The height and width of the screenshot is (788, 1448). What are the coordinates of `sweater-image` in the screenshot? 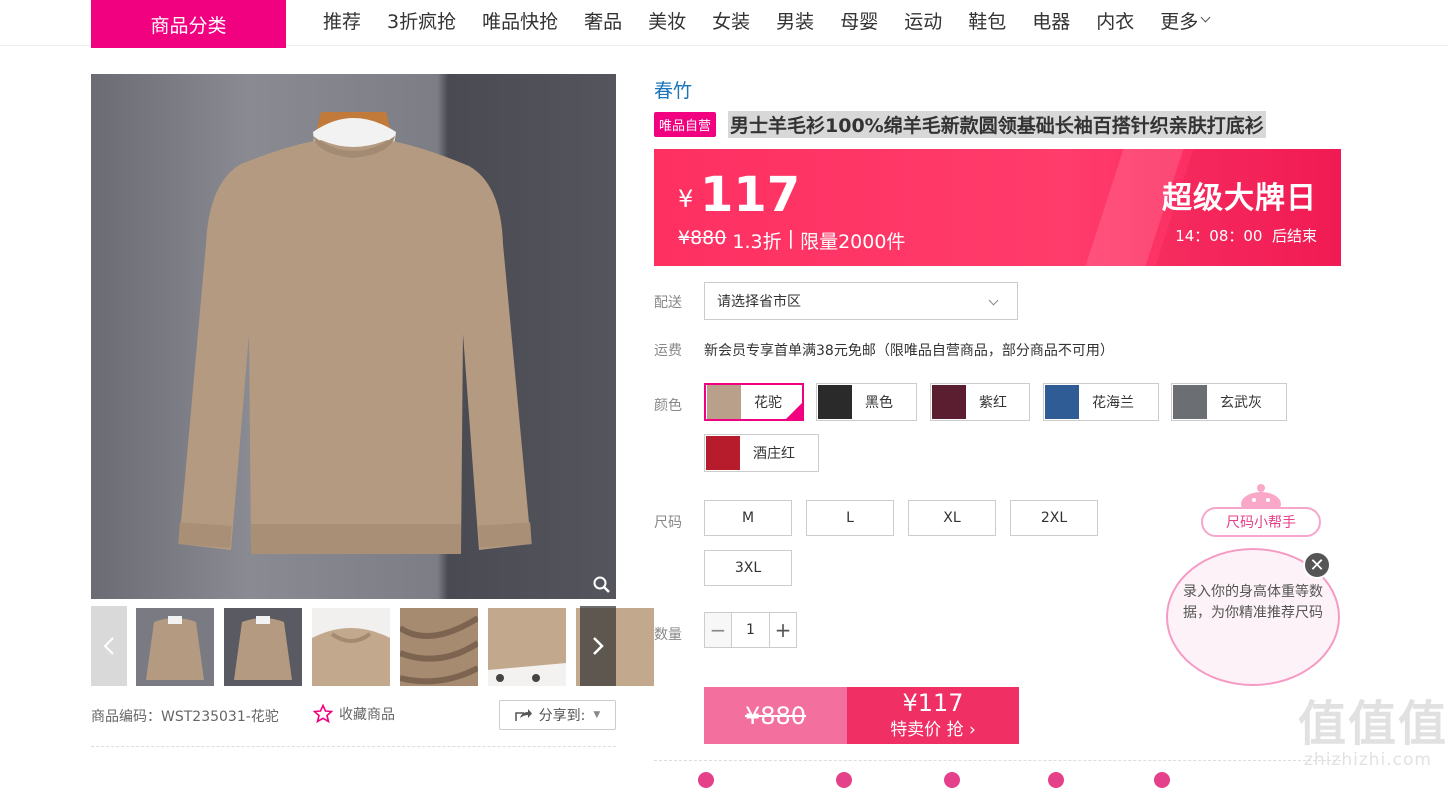 It's located at (355, 333).